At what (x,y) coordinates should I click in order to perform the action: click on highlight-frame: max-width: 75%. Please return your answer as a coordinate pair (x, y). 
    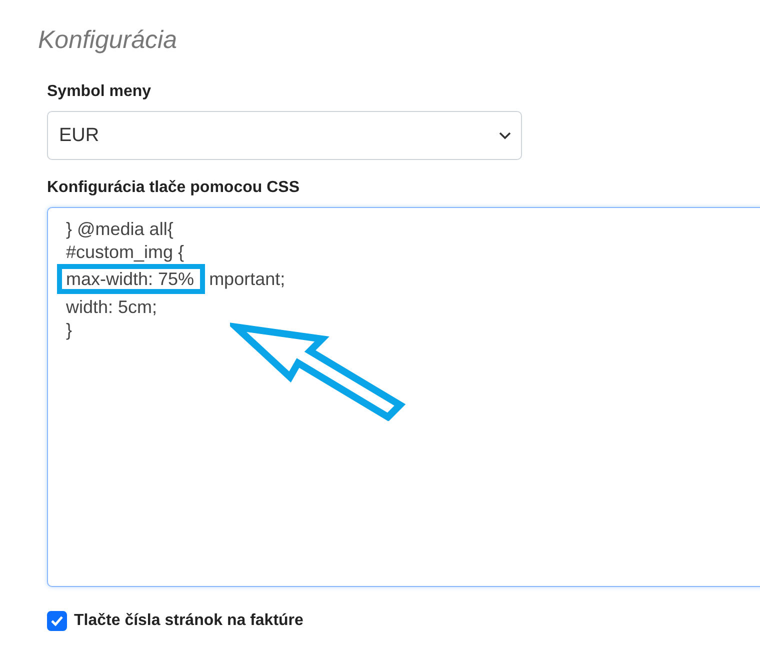
    Looking at the image, I should click on (131, 279).